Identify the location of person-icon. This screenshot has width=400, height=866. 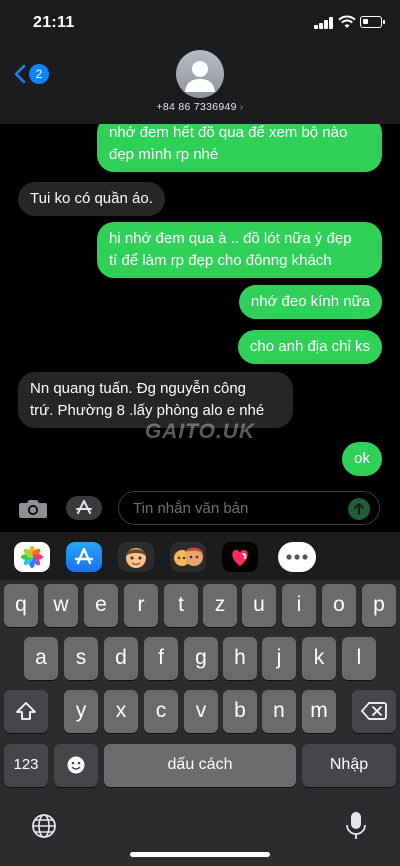
(200, 76).